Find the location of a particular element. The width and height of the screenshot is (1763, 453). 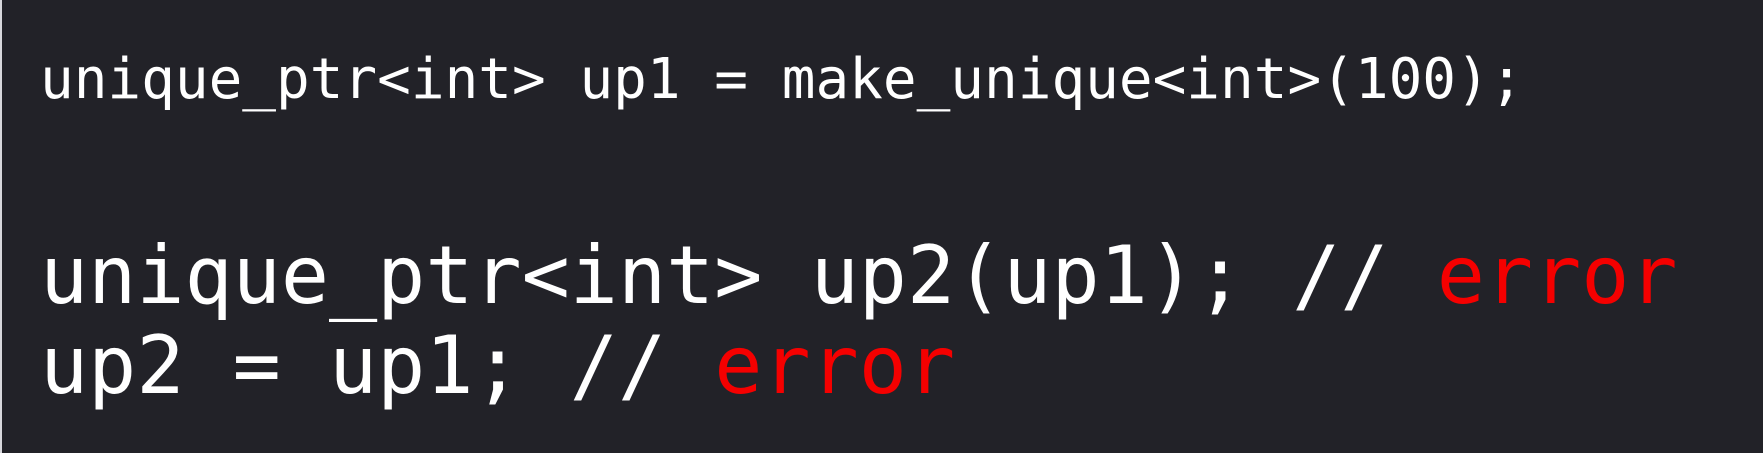

code-line-copy-assign: up2 = up1; // error is located at coordinates (497, 366).